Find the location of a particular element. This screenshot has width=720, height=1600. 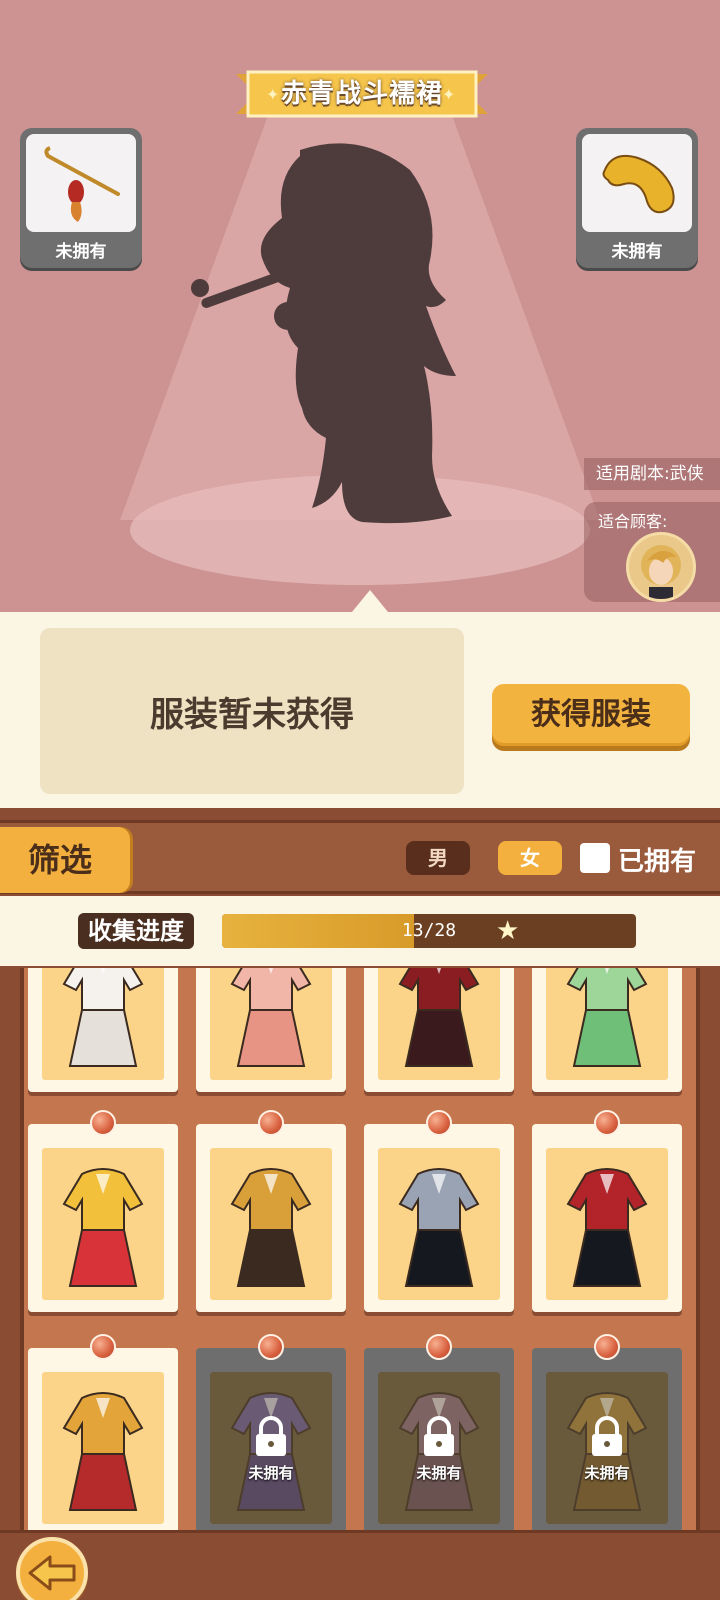

filter-male-button: 男 is located at coordinates (438, 858).